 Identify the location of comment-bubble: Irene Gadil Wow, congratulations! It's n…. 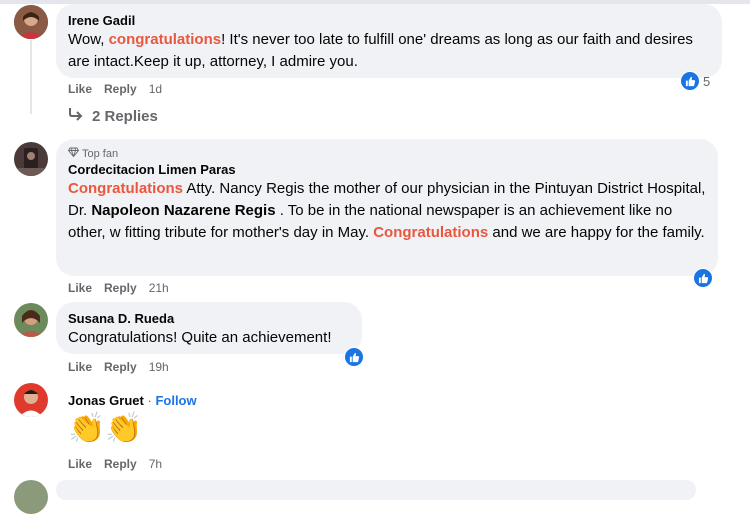
(389, 41).